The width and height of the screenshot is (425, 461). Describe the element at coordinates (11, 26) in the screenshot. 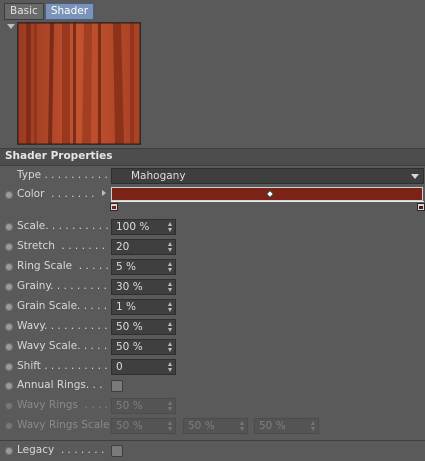

I see `collapse-arrow-icon` at that location.